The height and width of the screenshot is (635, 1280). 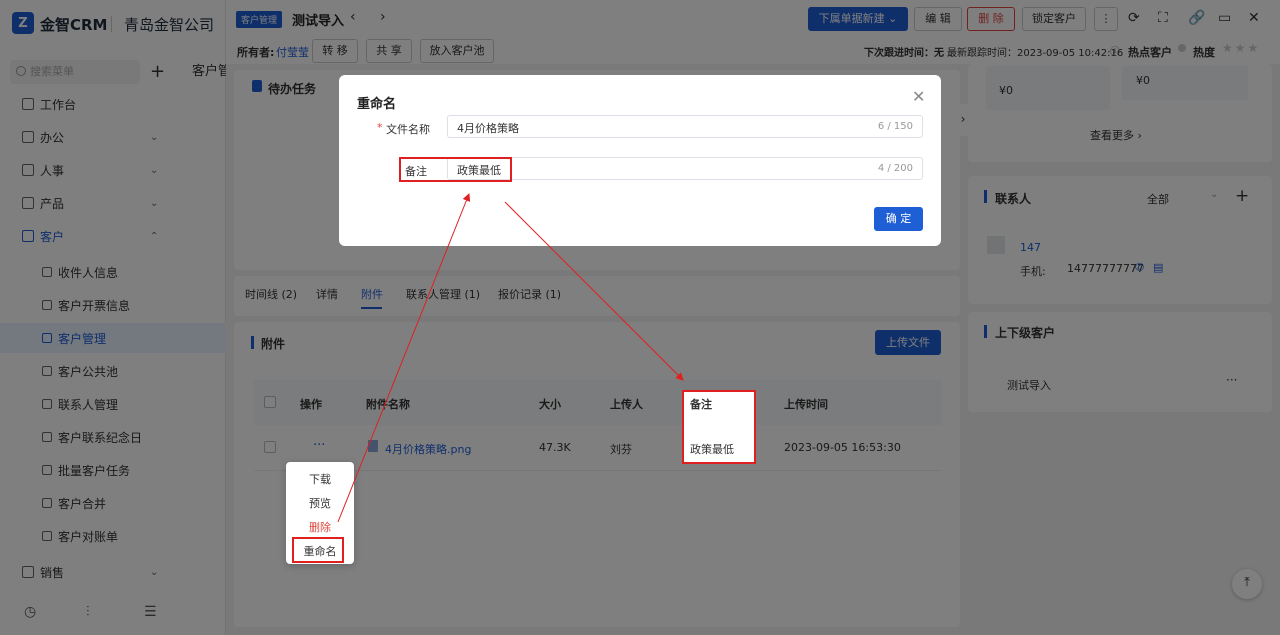 I want to click on annotation-arrows, so click(x=510, y=358).